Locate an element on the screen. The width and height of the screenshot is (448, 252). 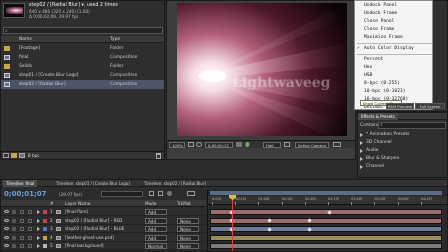
effects-category: Channel is located at coordinates (402, 167).